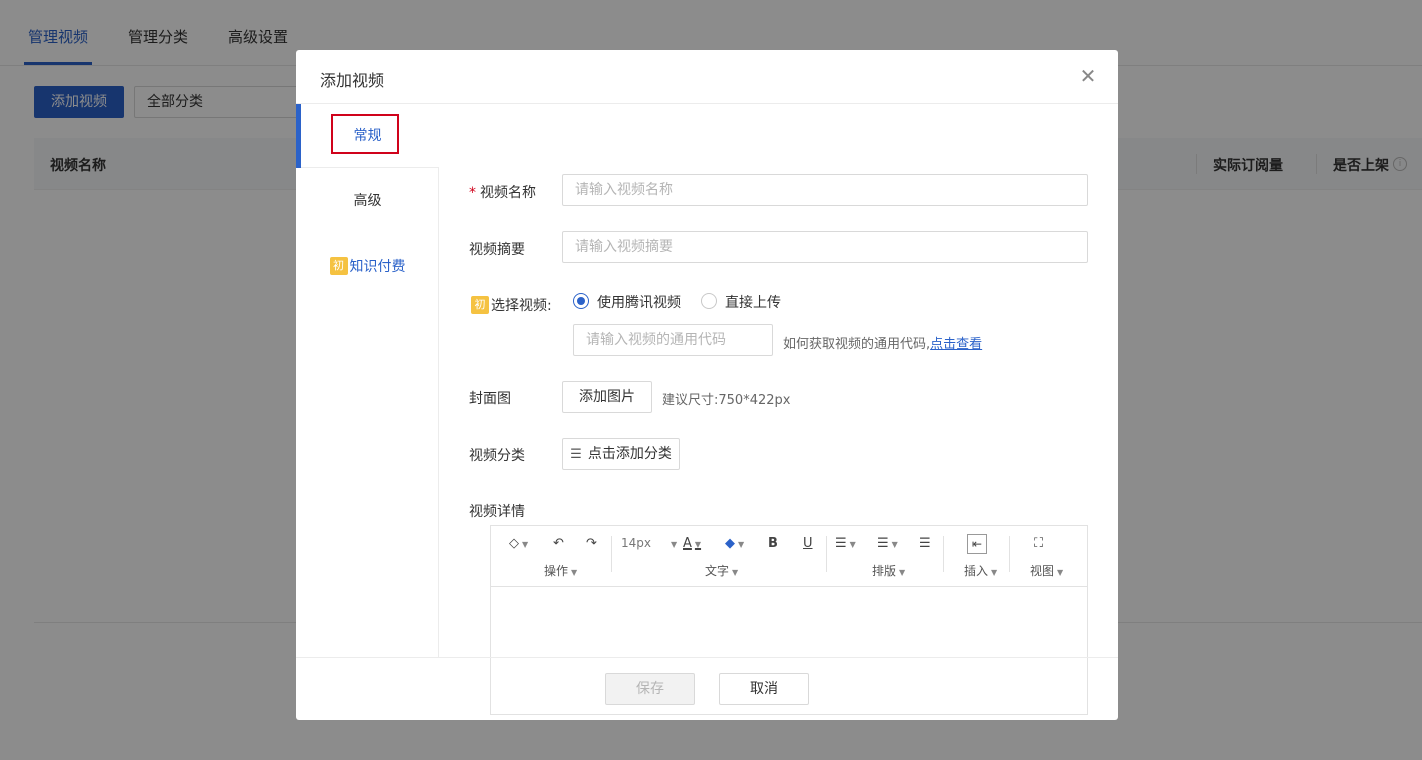 This screenshot has height=760, width=1422. What do you see at coordinates (367, 381) in the screenshot?
I see `modal-side-nav: 常规 高级 初知识付费` at bounding box center [367, 381].